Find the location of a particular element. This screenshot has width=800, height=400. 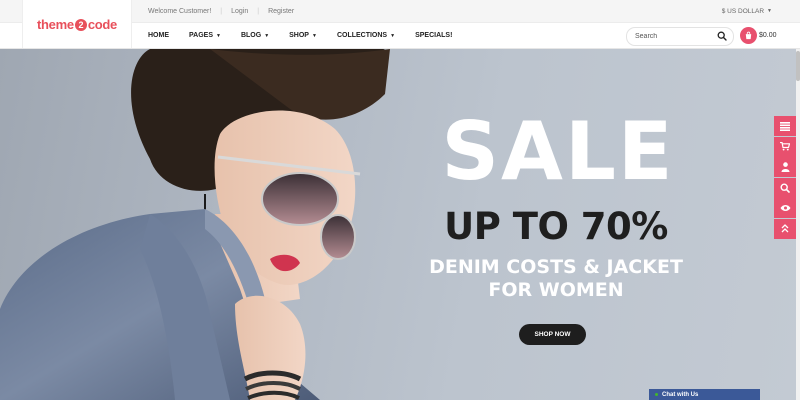

nav-item-specials: SPECIALS! is located at coordinates (433, 35).